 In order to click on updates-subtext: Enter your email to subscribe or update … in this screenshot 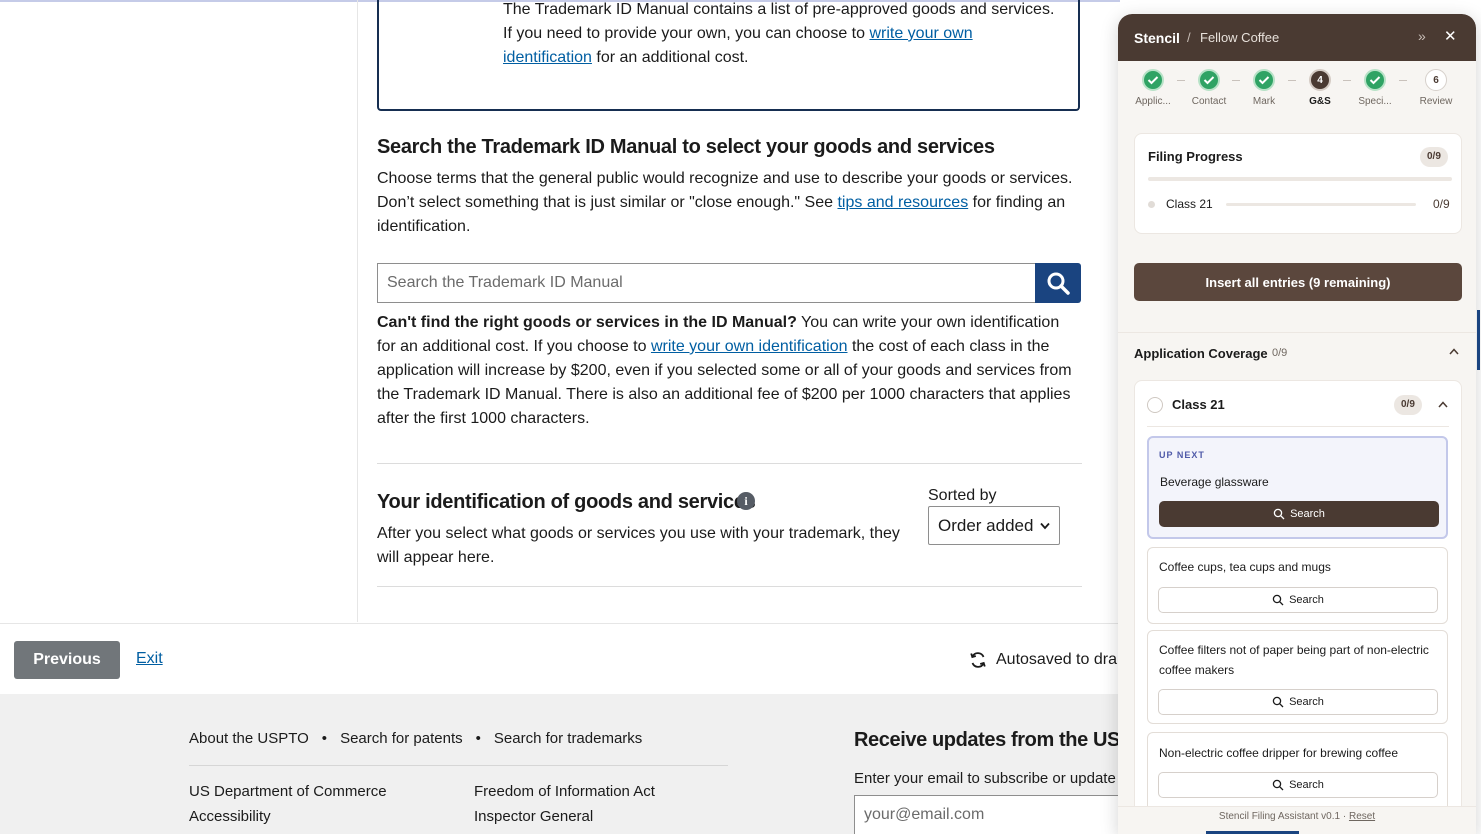, I will do `click(987, 778)`.